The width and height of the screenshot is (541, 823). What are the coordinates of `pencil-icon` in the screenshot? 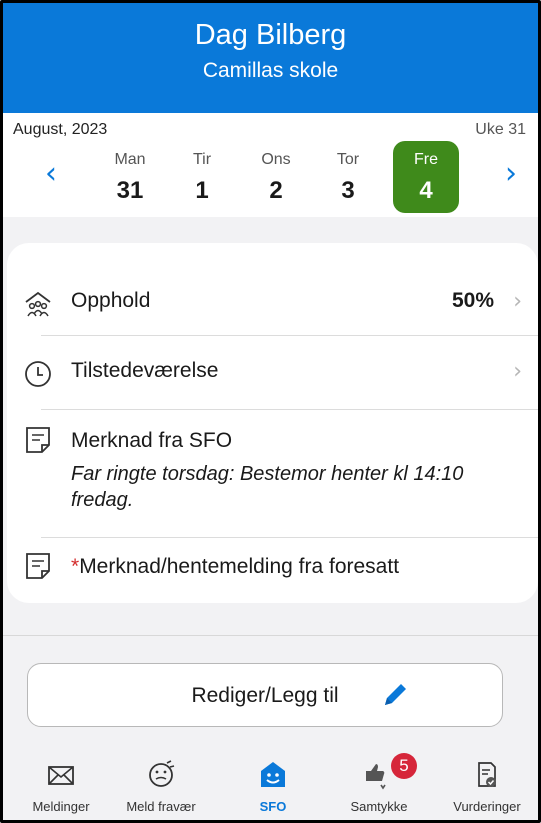 It's located at (395, 694).